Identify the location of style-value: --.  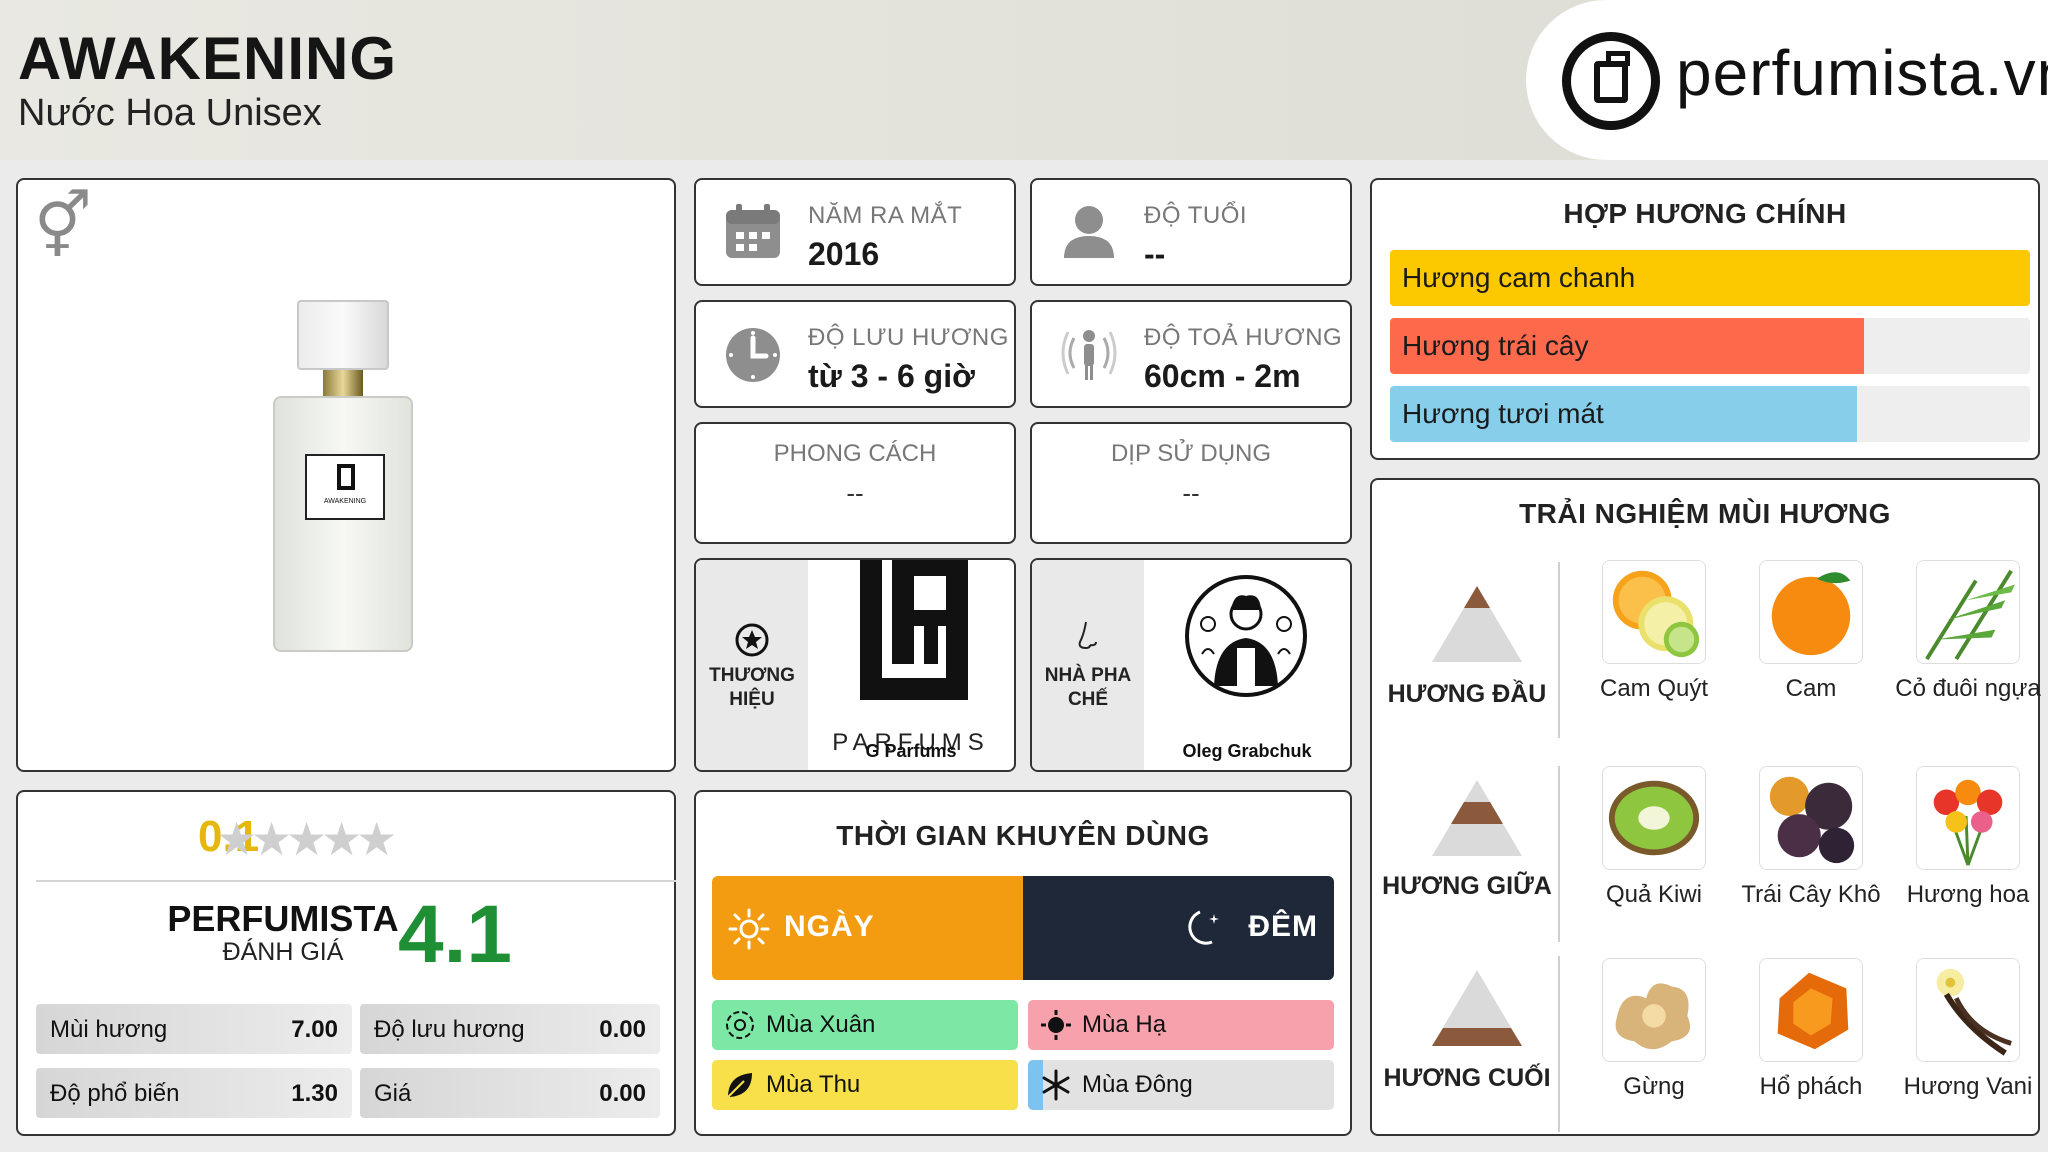
(855, 493).